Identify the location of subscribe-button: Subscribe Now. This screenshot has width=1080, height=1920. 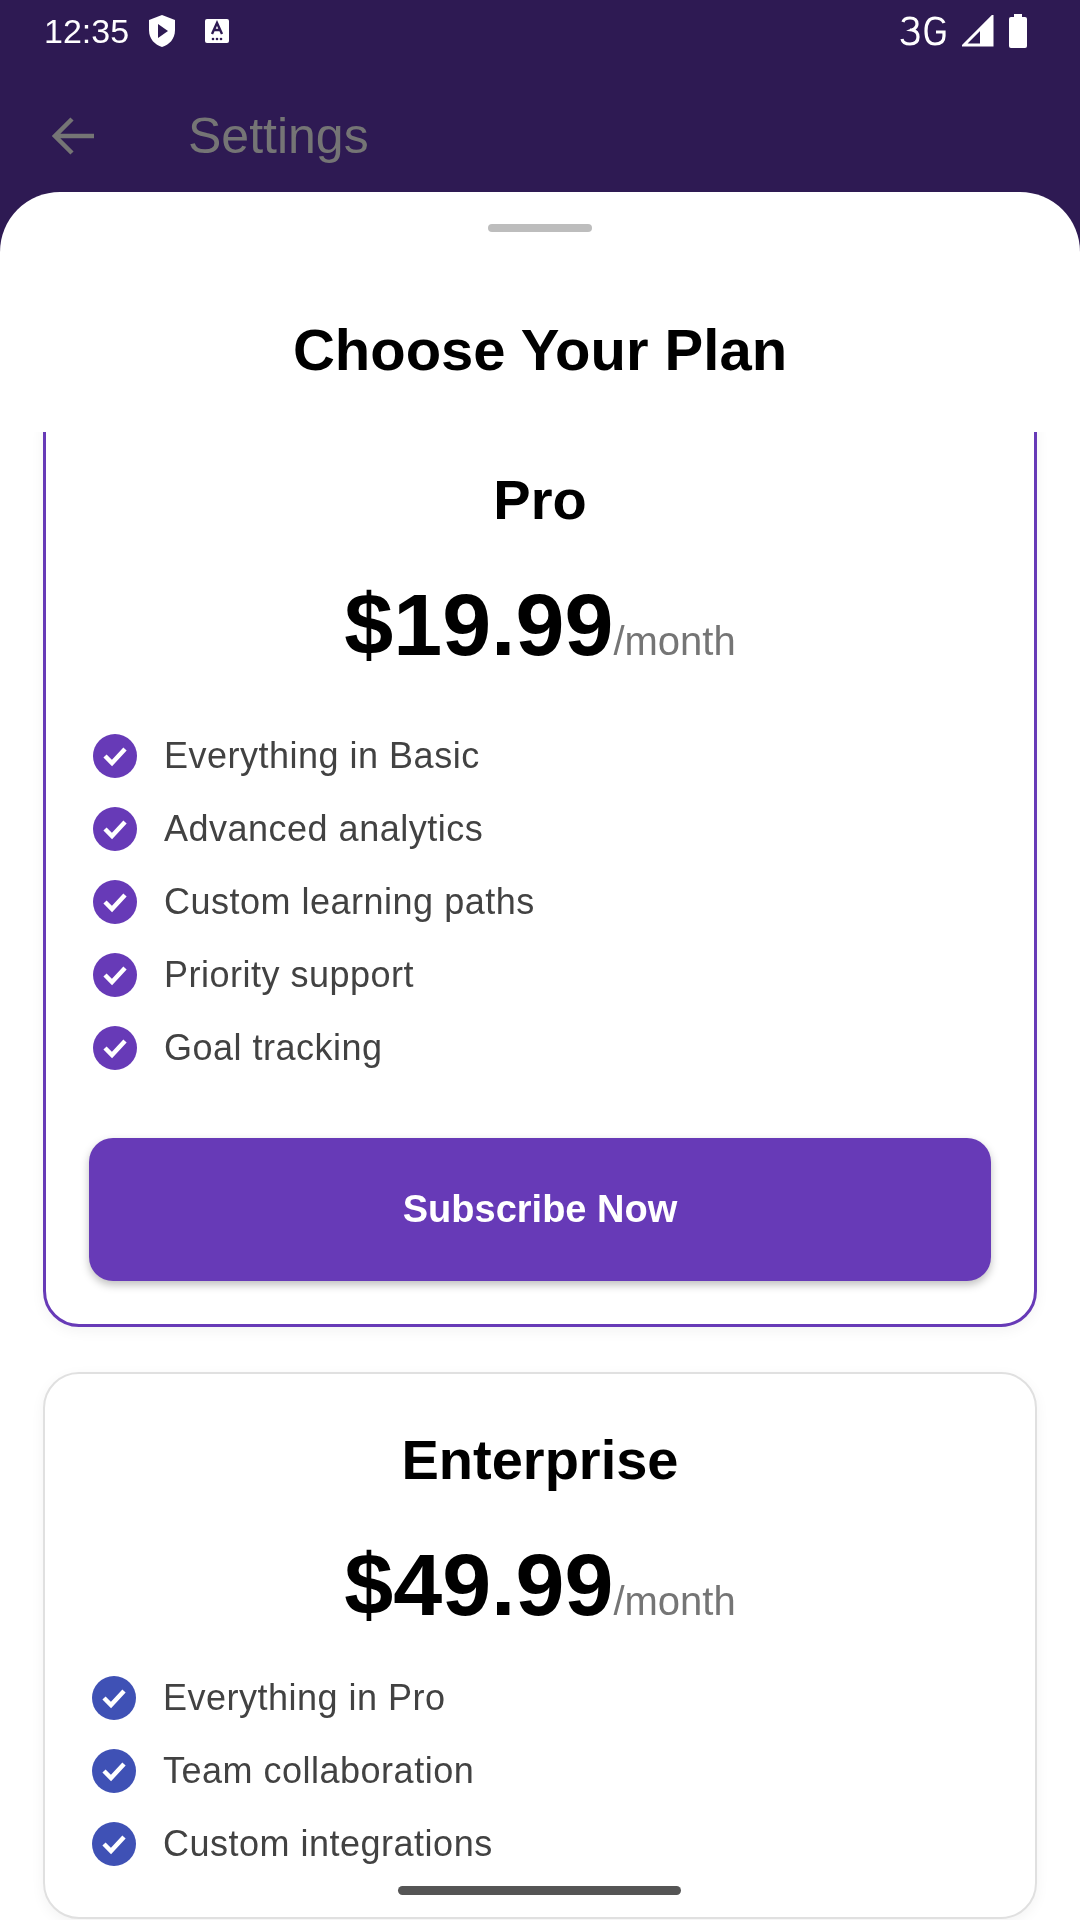
(540, 1209).